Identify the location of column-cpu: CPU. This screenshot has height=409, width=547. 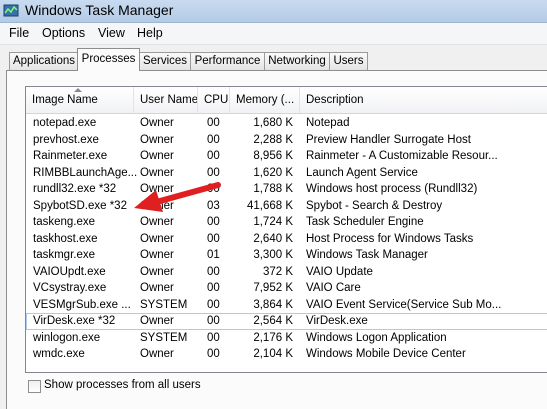
(214, 100).